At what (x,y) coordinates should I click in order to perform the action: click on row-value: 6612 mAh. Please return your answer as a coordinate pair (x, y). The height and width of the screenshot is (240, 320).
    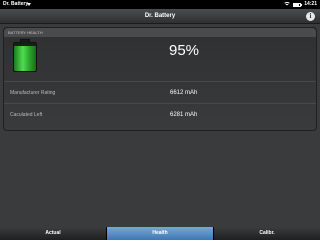
    Looking at the image, I should click on (184, 93).